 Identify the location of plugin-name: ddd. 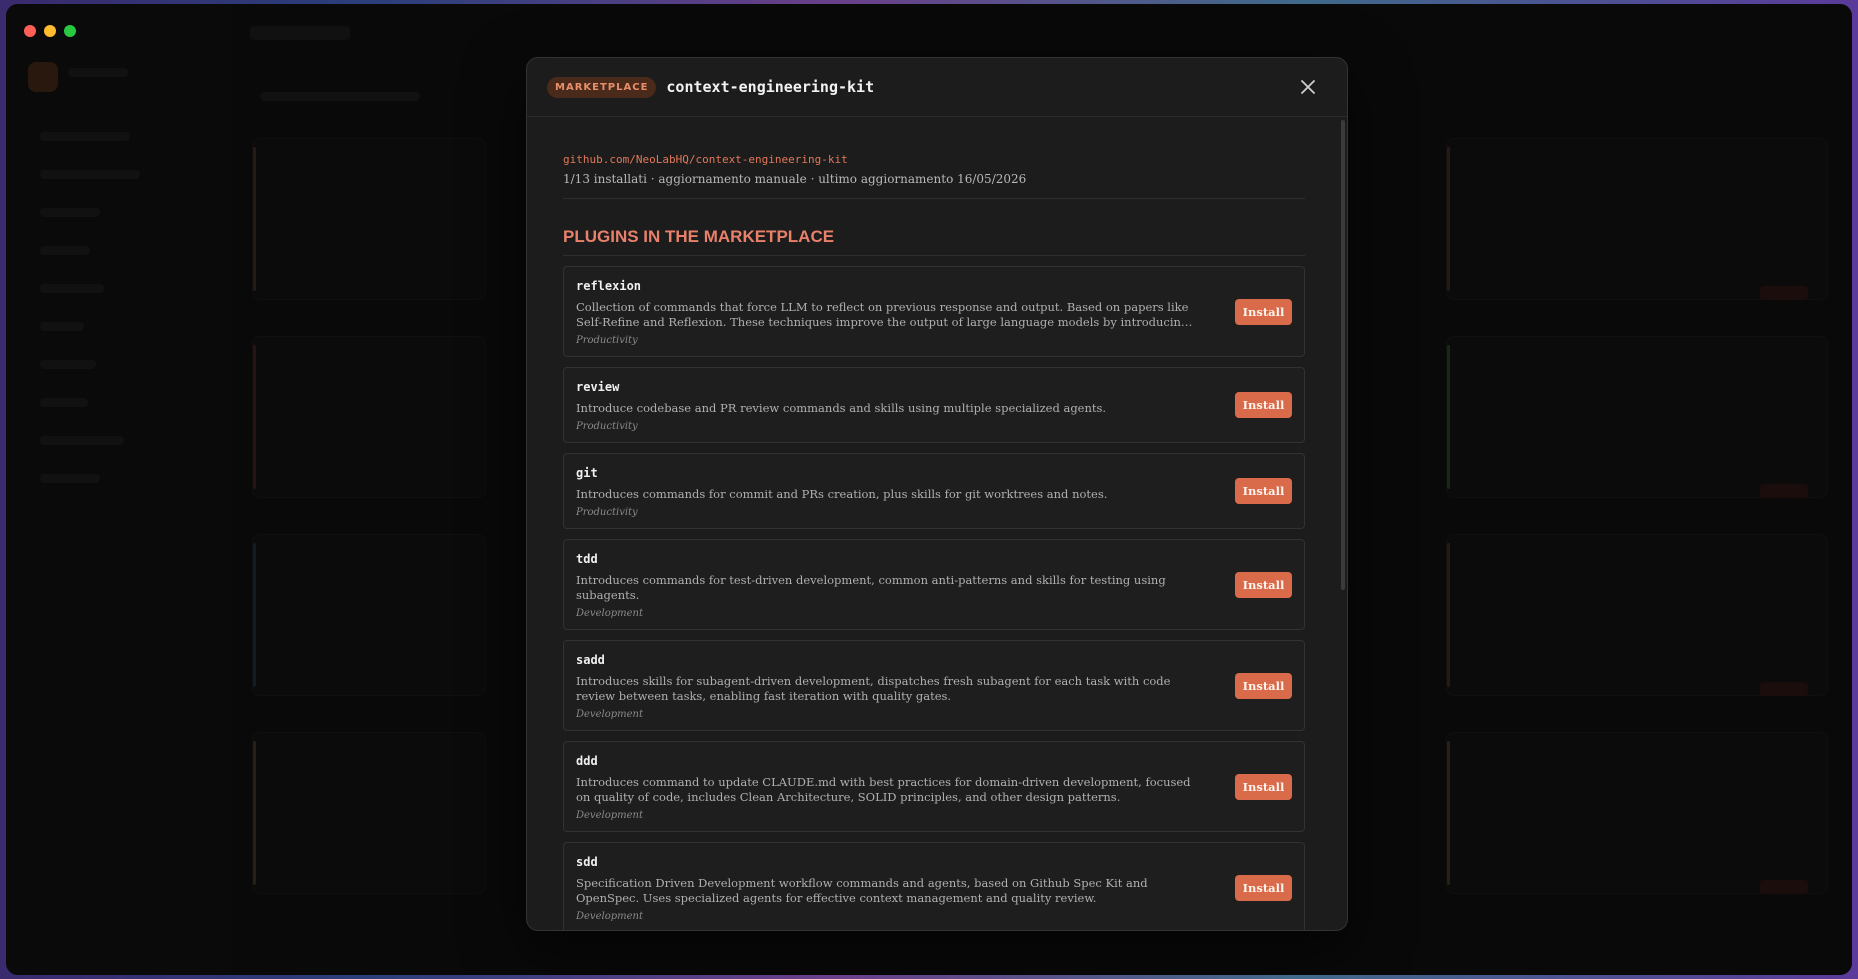
(587, 761).